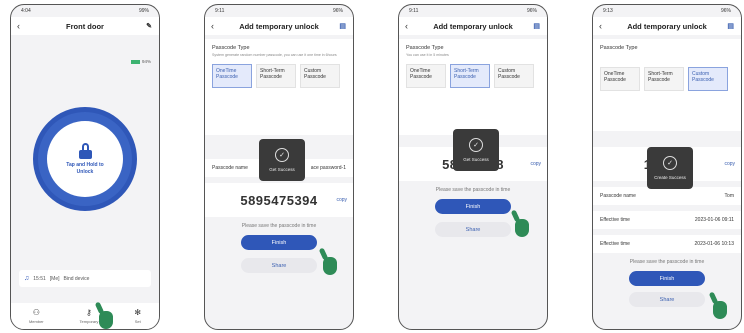 The image size is (744, 333). What do you see at coordinates (667, 11) in the screenshot?
I see `status-bar: 9:13 96%` at bounding box center [667, 11].